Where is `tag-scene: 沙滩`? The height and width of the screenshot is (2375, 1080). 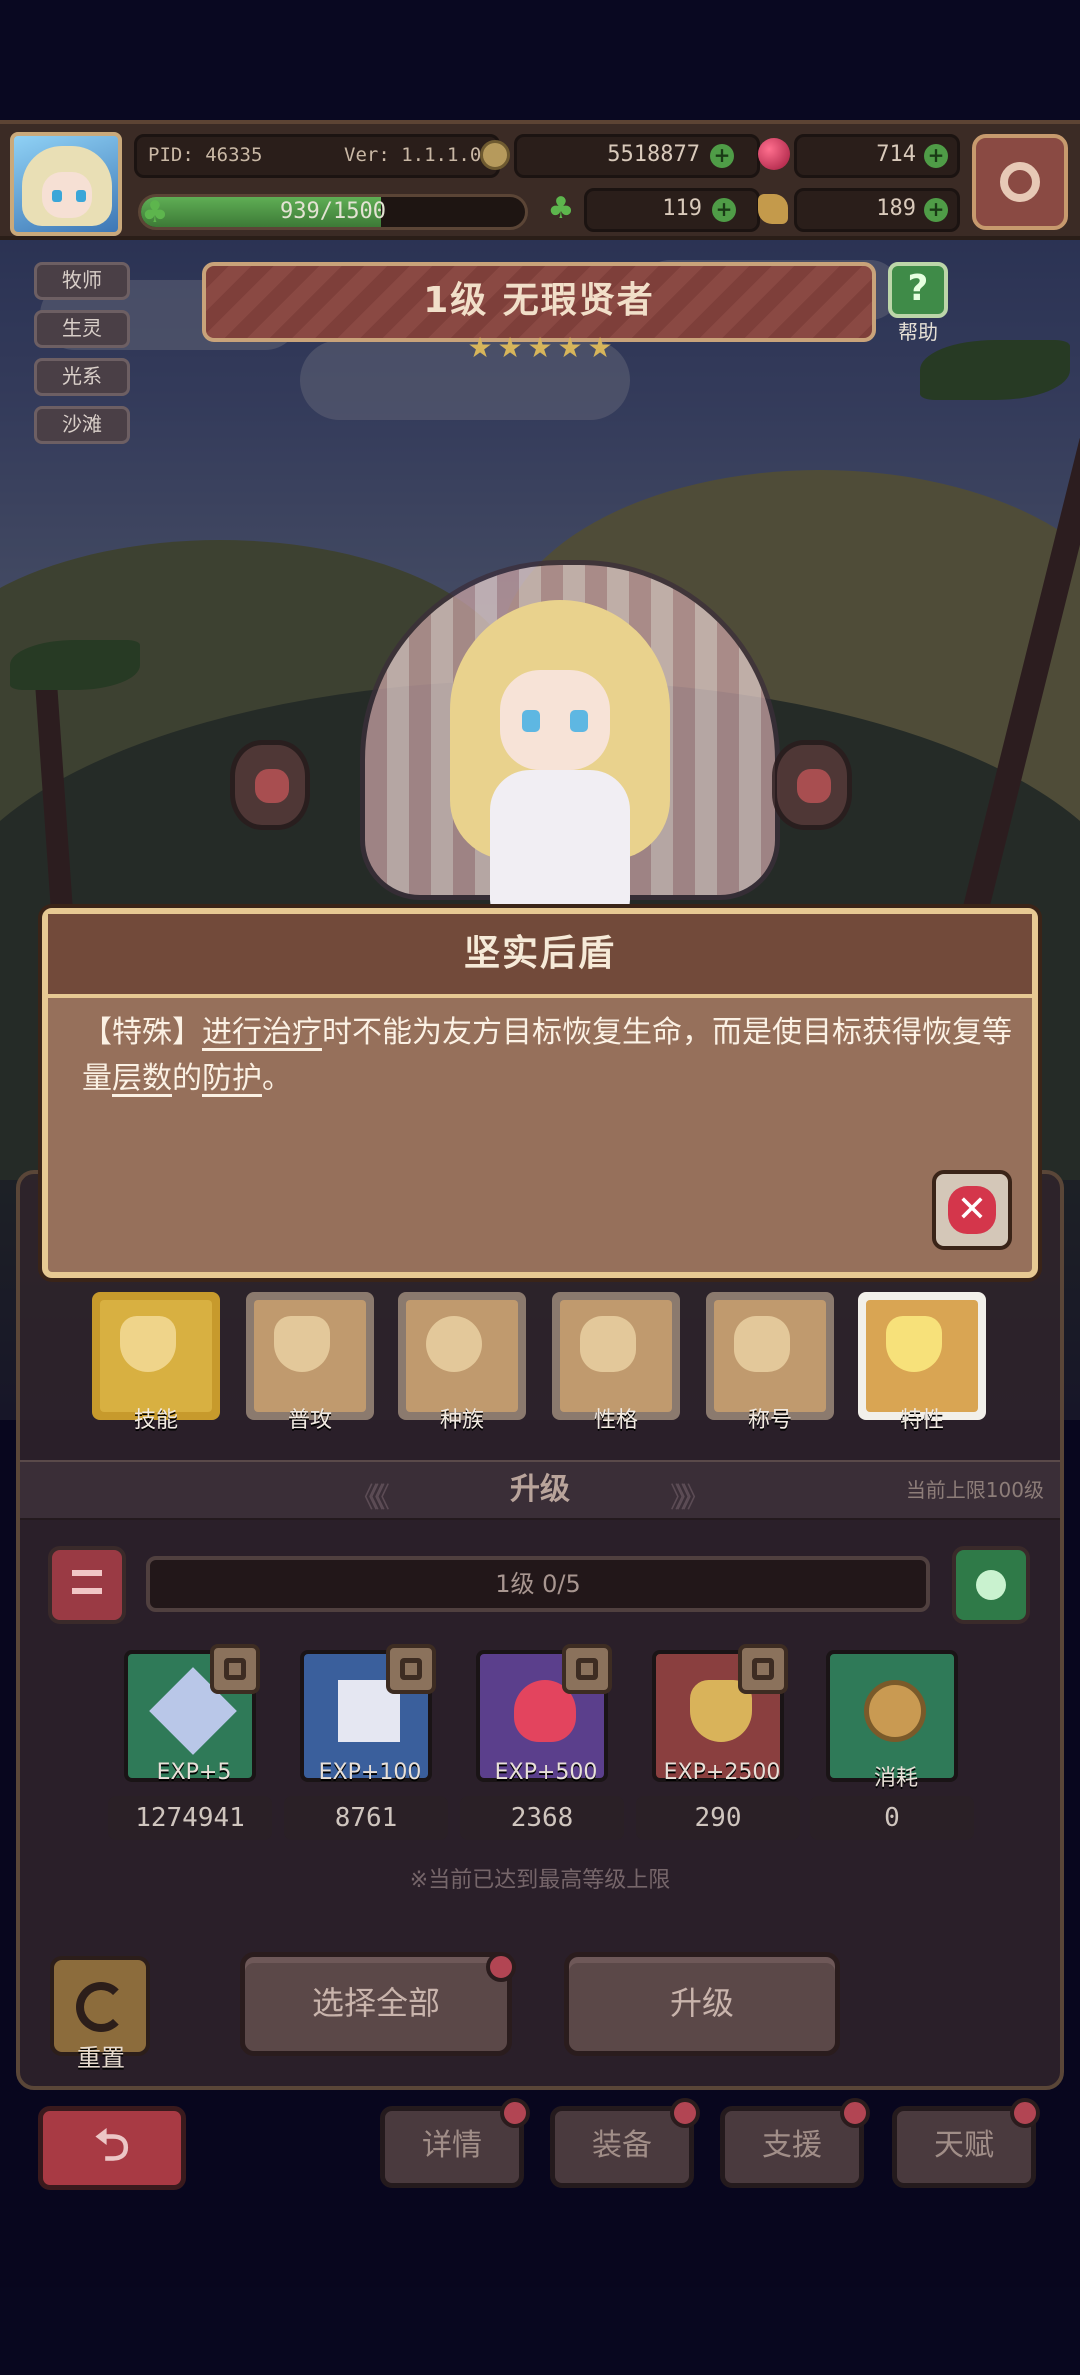 tag-scene: 沙滩 is located at coordinates (82, 425).